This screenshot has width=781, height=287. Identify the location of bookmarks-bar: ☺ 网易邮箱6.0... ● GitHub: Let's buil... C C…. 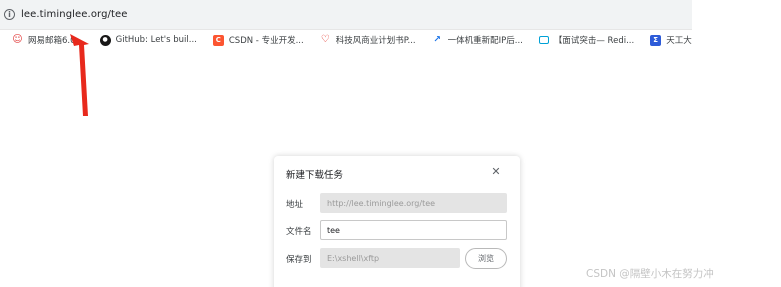
(346, 40).